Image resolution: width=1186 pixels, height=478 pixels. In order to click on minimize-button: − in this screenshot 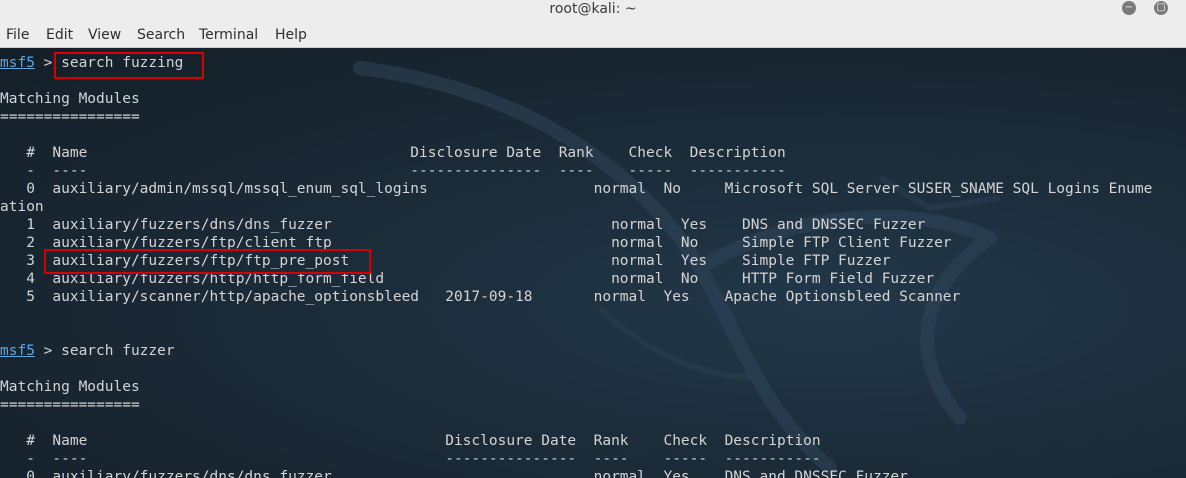, I will do `click(1129, 8)`.